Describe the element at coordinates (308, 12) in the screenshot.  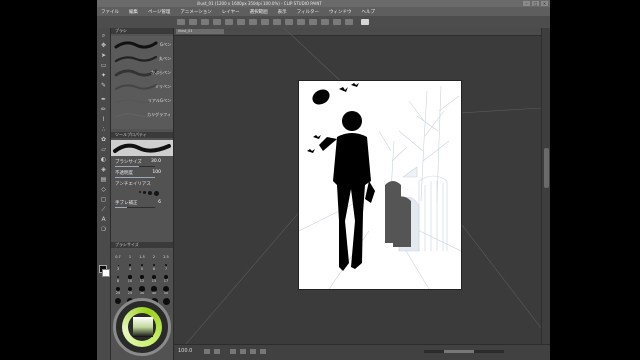
I see `menu-filter: フィルター` at that location.